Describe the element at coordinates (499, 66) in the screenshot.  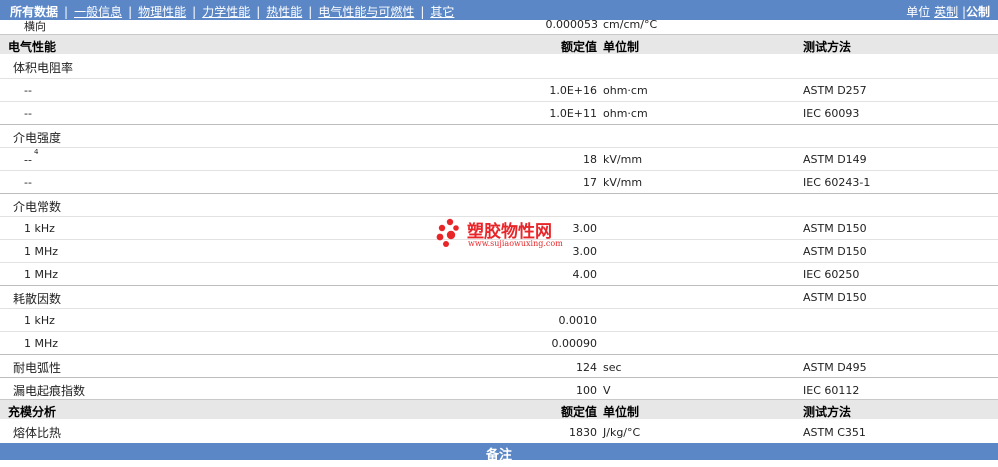
I see `property-group-volume-resistivity: 体积电阻率` at that location.